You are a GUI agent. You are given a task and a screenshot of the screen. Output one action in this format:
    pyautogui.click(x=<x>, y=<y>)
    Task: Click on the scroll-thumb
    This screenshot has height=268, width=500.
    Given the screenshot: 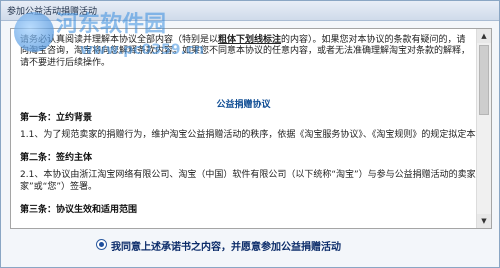 What is the action you would take?
    pyautogui.click(x=484, y=80)
    